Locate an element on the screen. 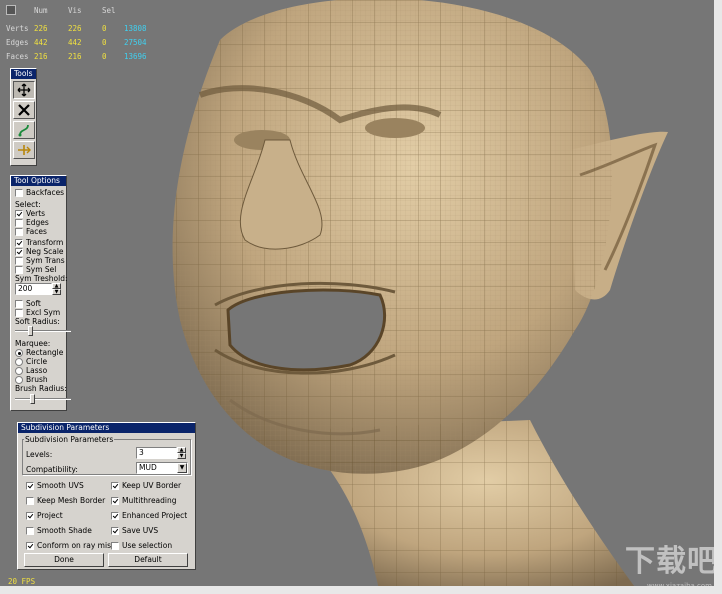 The image size is (722, 594). smooth-uvs-label: Smooth UVS is located at coordinates (60, 485).